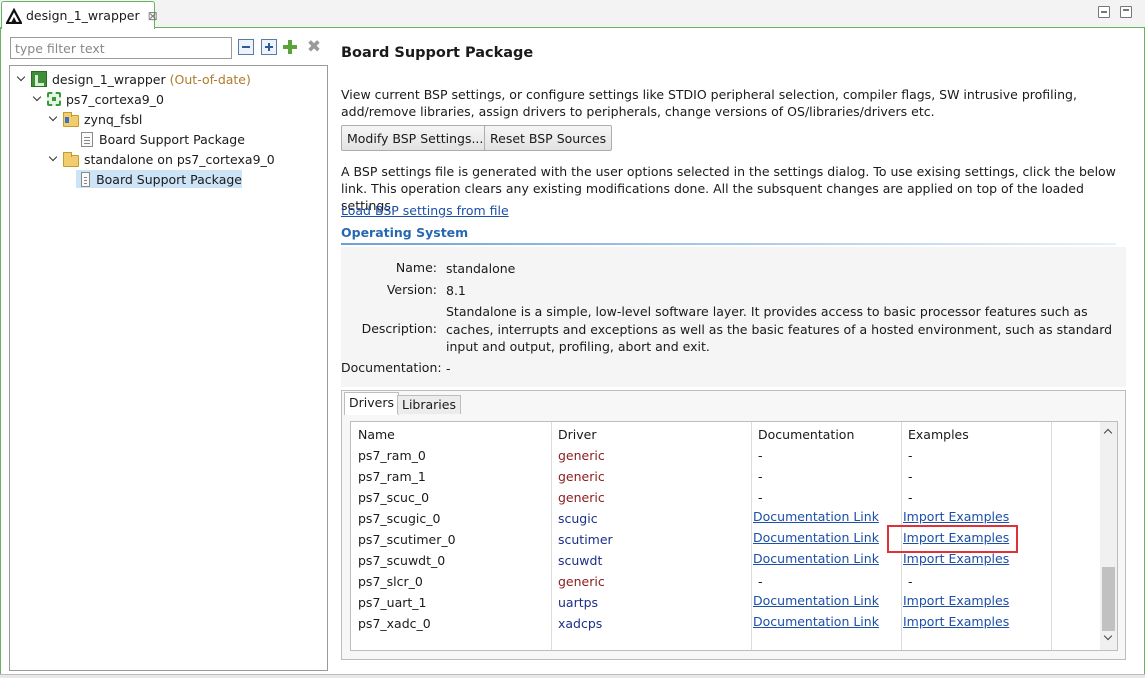 The image size is (1145, 678). I want to click on add-icon, so click(290, 47).